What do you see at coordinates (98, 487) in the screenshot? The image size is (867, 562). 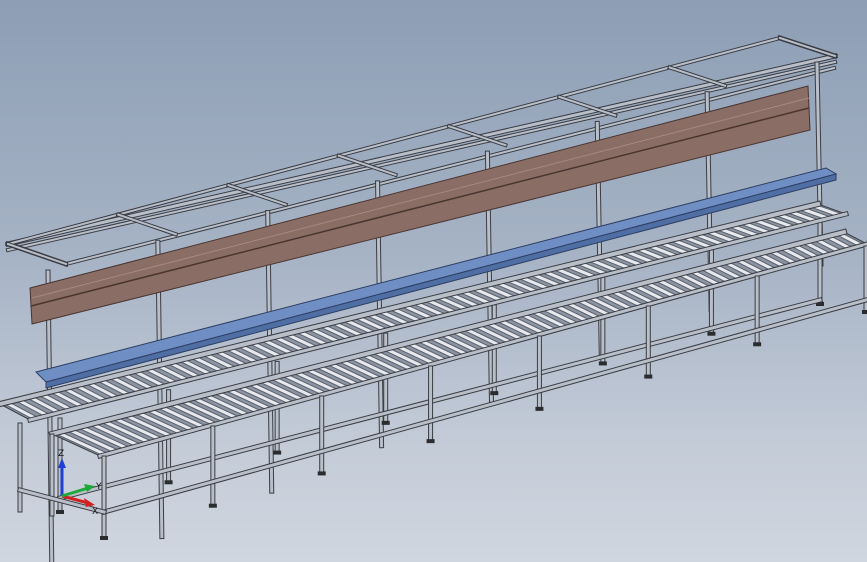 I see `y-axis-label: Y` at bounding box center [98, 487].